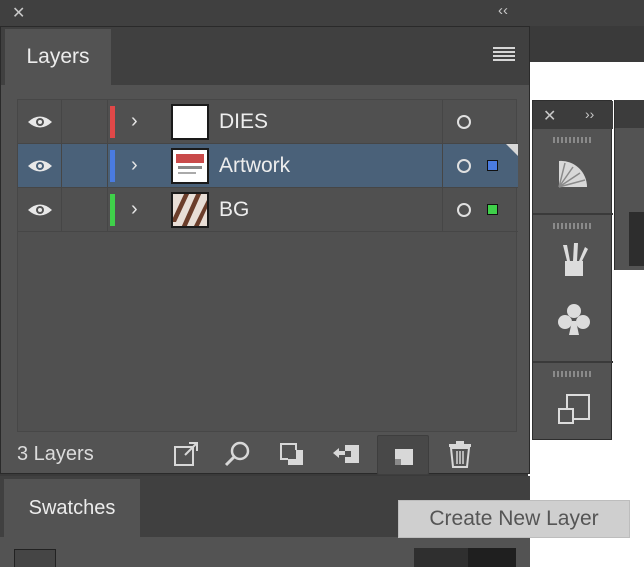 This screenshot has width=644, height=567. What do you see at coordinates (186, 454) in the screenshot?
I see `export-icon` at bounding box center [186, 454].